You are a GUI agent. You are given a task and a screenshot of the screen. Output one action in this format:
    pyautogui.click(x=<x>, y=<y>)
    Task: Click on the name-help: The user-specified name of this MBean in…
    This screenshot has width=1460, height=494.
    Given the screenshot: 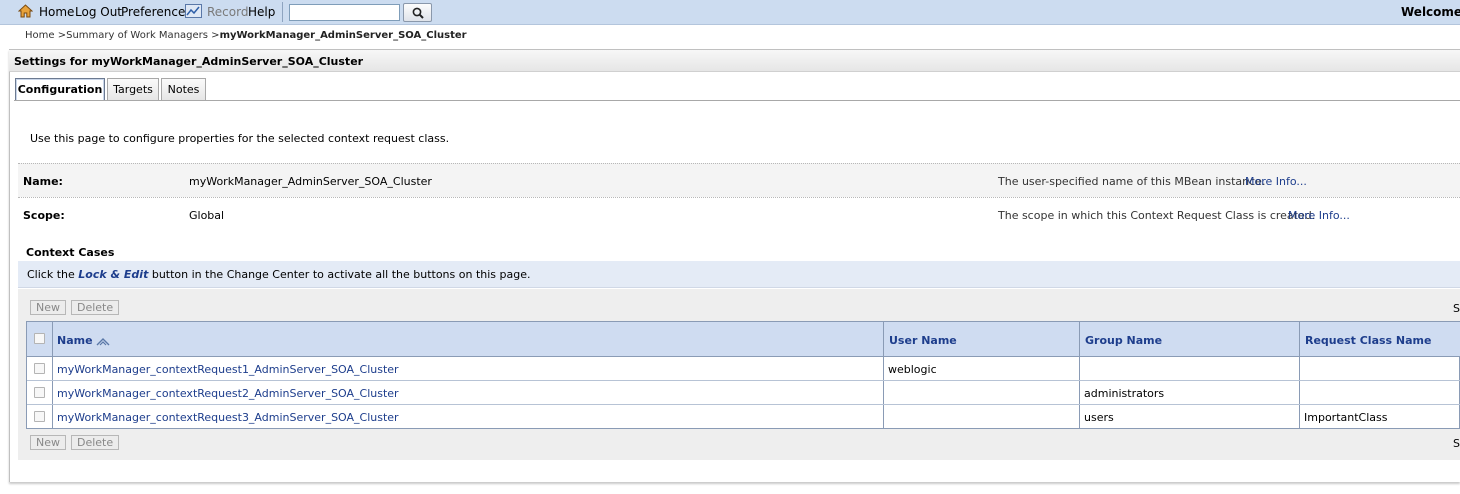 What is the action you would take?
    pyautogui.click(x=1132, y=181)
    